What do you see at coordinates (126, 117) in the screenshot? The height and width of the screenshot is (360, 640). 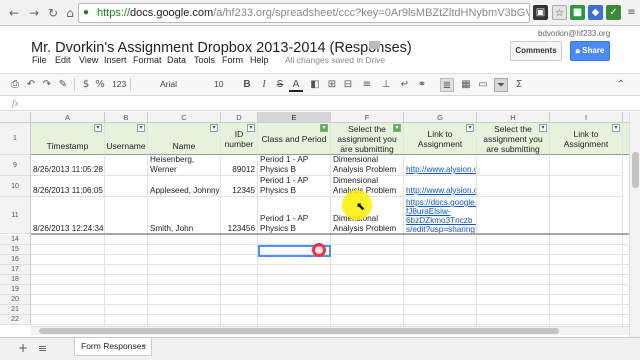 I see `column-header-b: B` at bounding box center [126, 117].